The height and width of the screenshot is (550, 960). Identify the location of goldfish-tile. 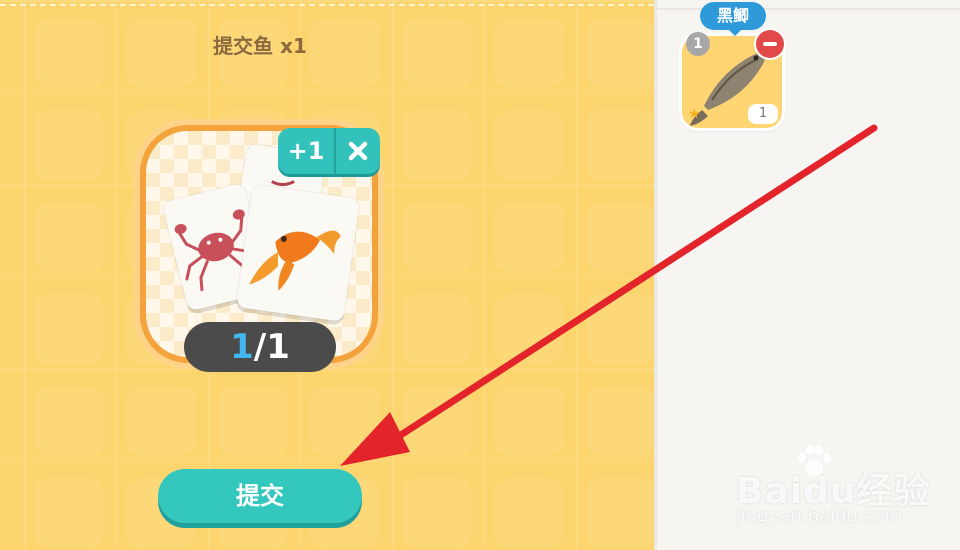
(298, 253).